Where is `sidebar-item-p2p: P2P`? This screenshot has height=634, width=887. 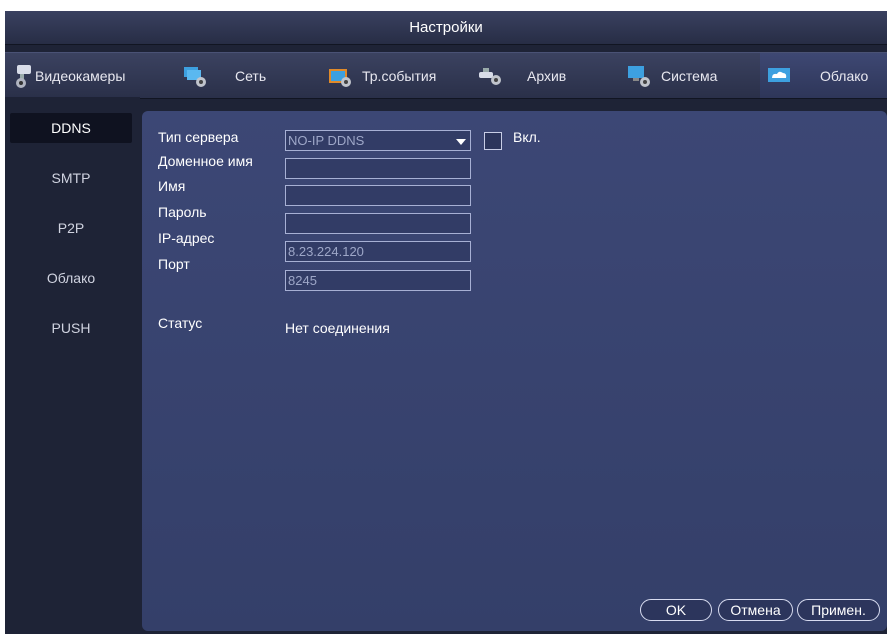
sidebar-item-p2p: P2P is located at coordinates (71, 228).